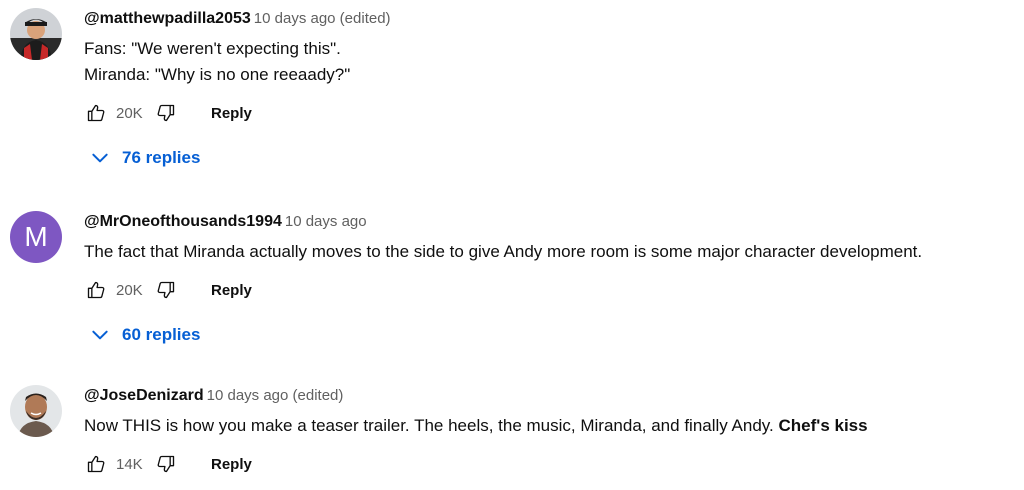 The height and width of the screenshot is (490, 1024). I want to click on comment-text-line: Miranda: "Why is no one reeaady?", so click(217, 74).